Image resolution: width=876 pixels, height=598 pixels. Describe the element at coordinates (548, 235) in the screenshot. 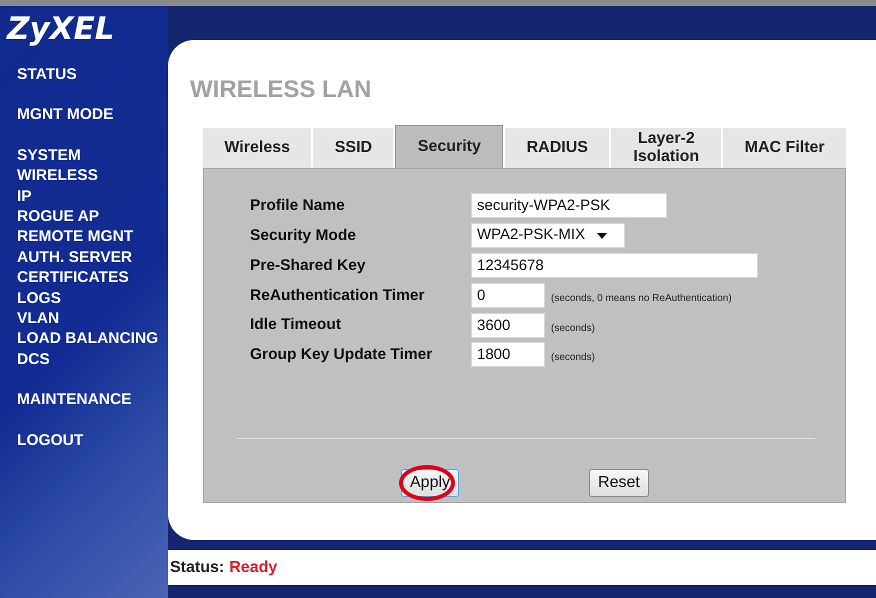

I see `dropdown: WPA2-PSK-MIX` at that location.